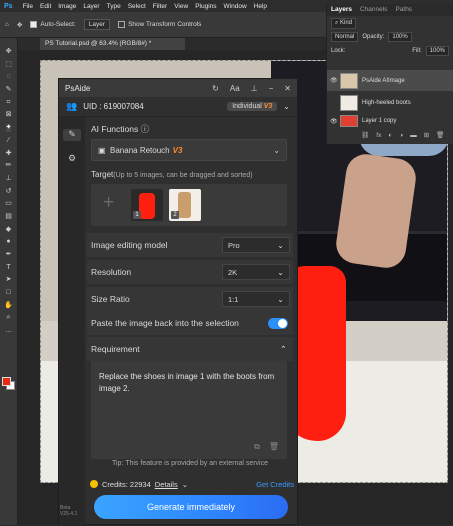 This screenshot has height=526, width=453. I want to click on edit-icon: ✎, so click(72, 135).